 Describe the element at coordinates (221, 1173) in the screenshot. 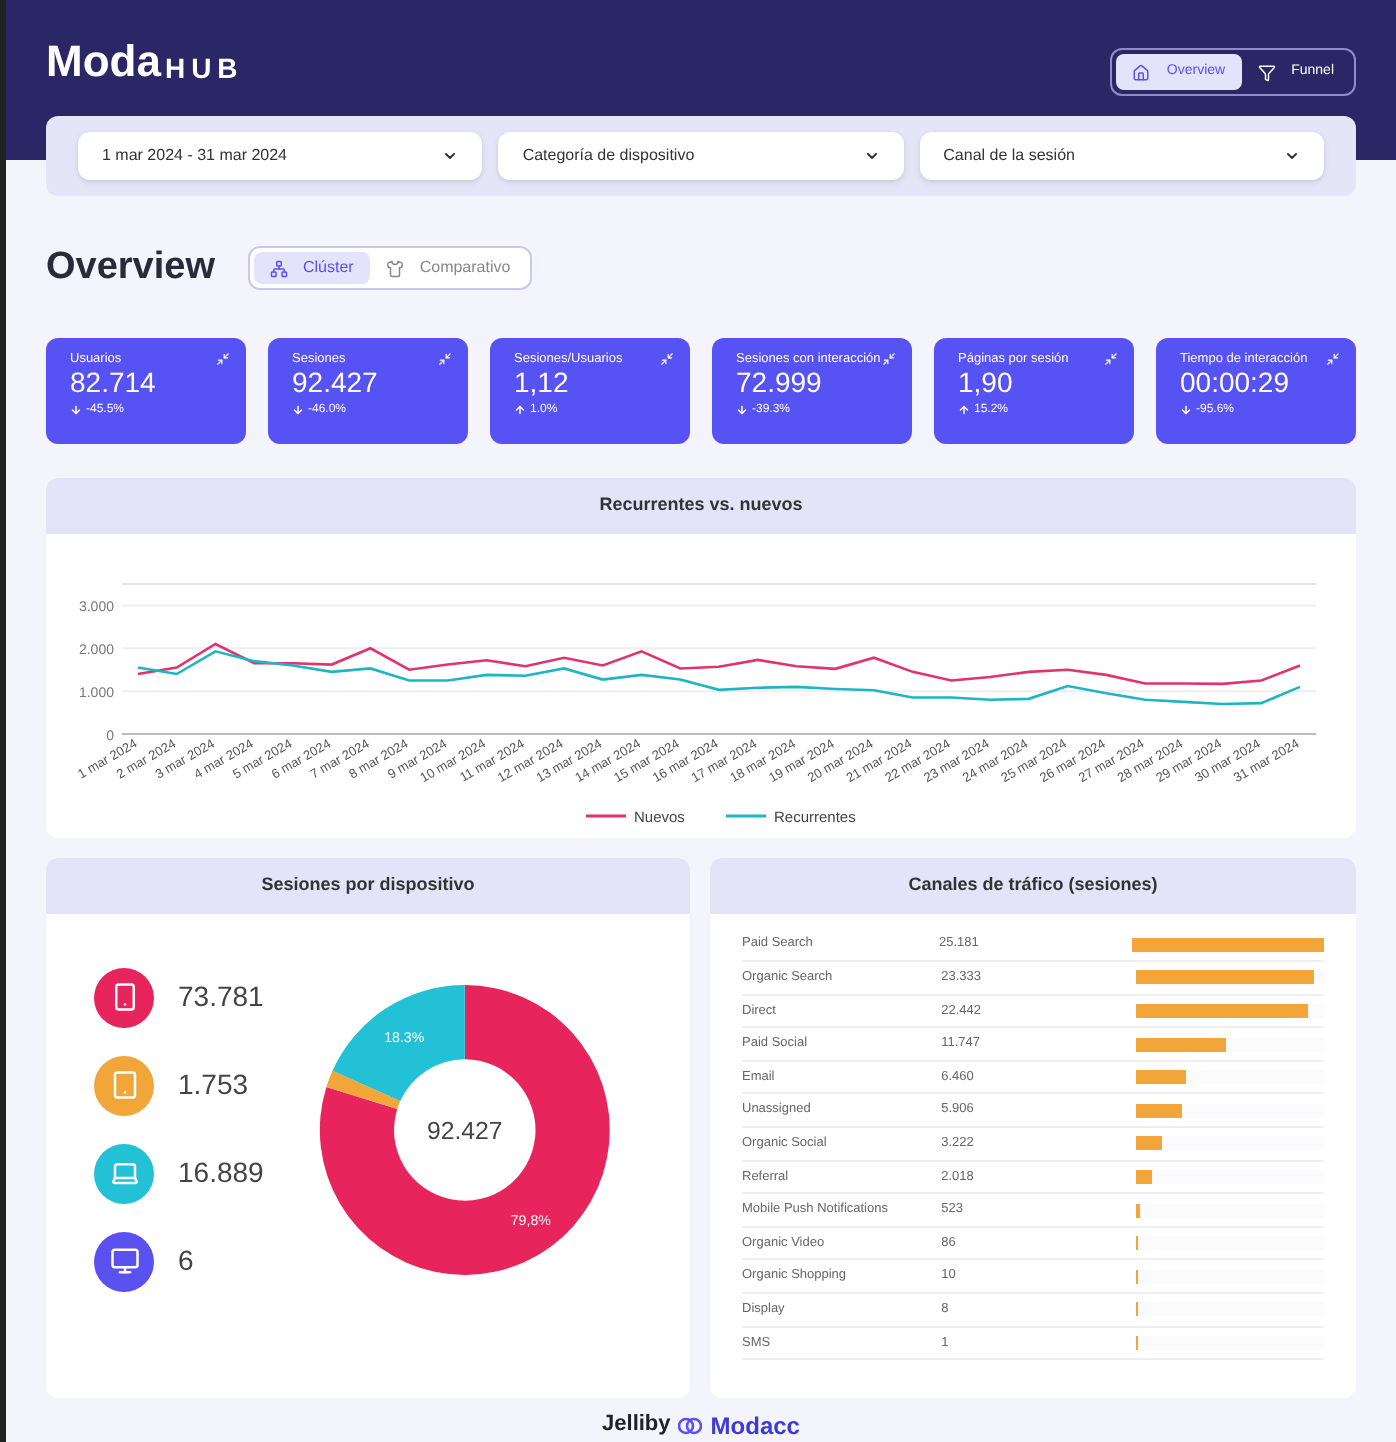

I see `device-count: 16.889` at that location.